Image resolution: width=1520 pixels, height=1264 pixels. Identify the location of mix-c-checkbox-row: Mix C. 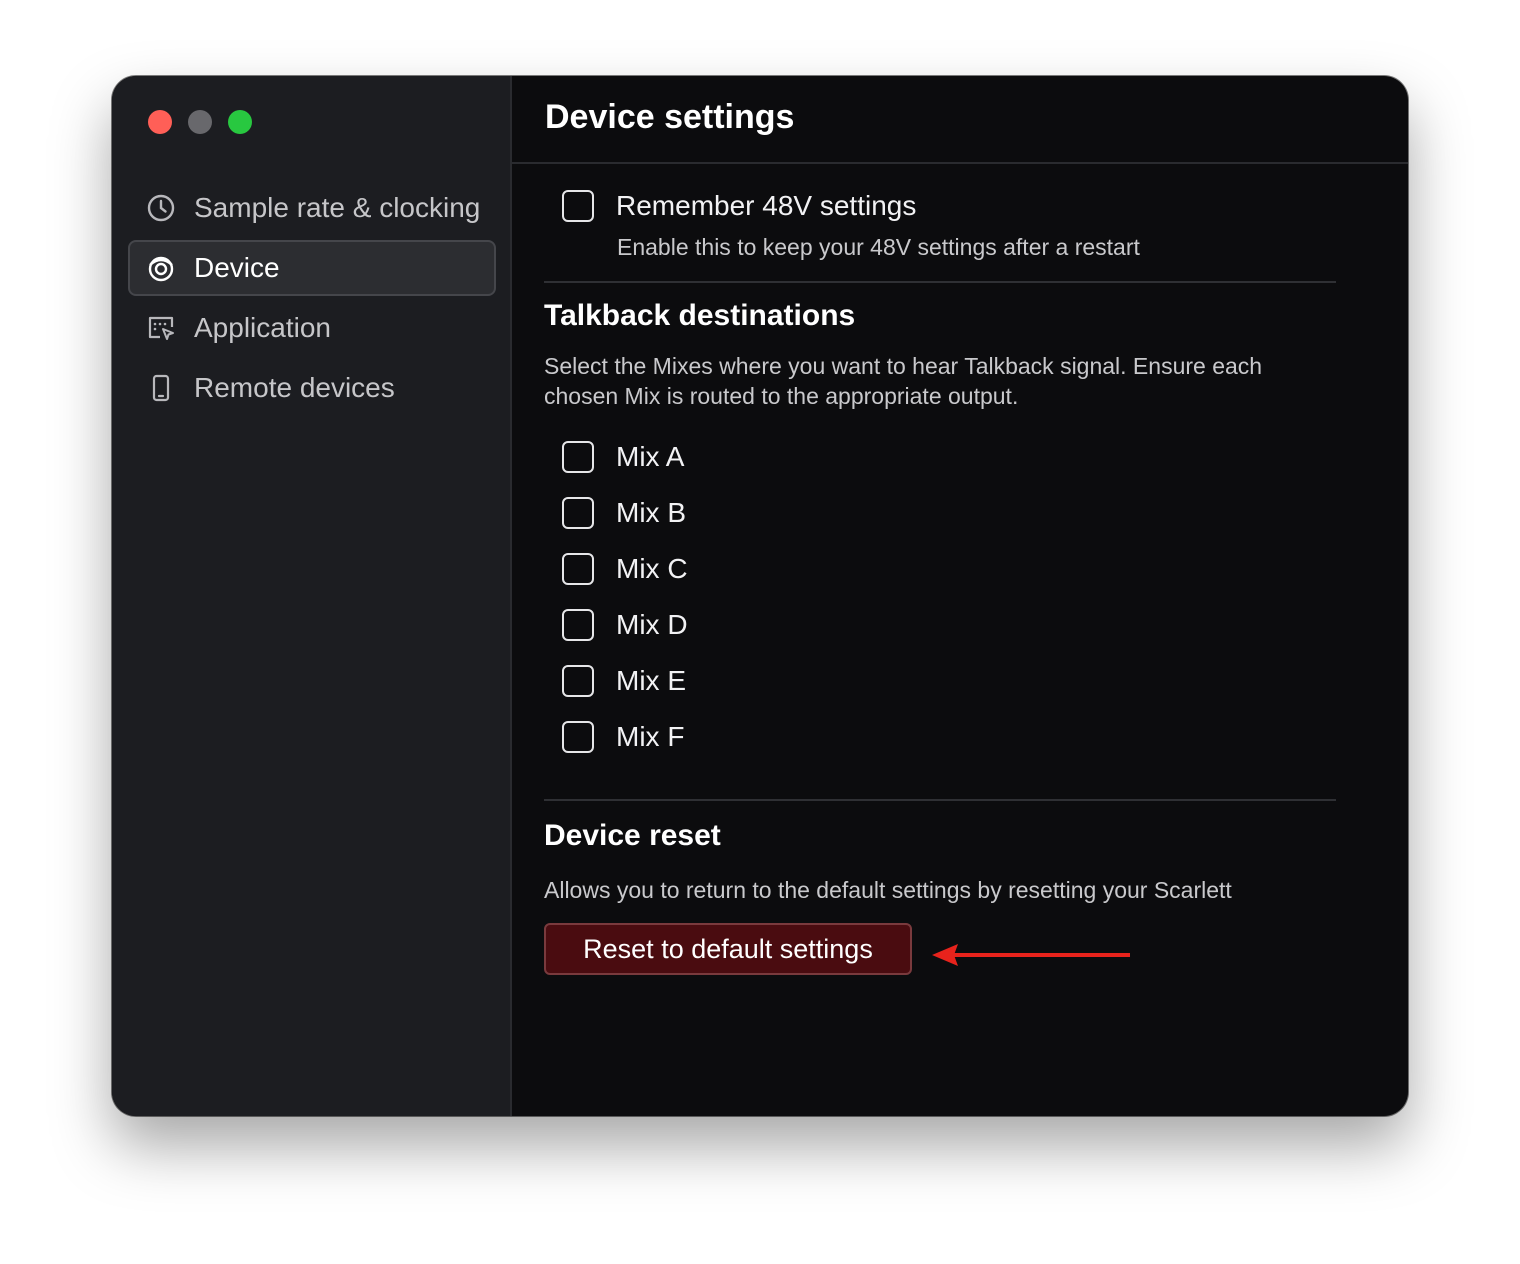
(940, 569).